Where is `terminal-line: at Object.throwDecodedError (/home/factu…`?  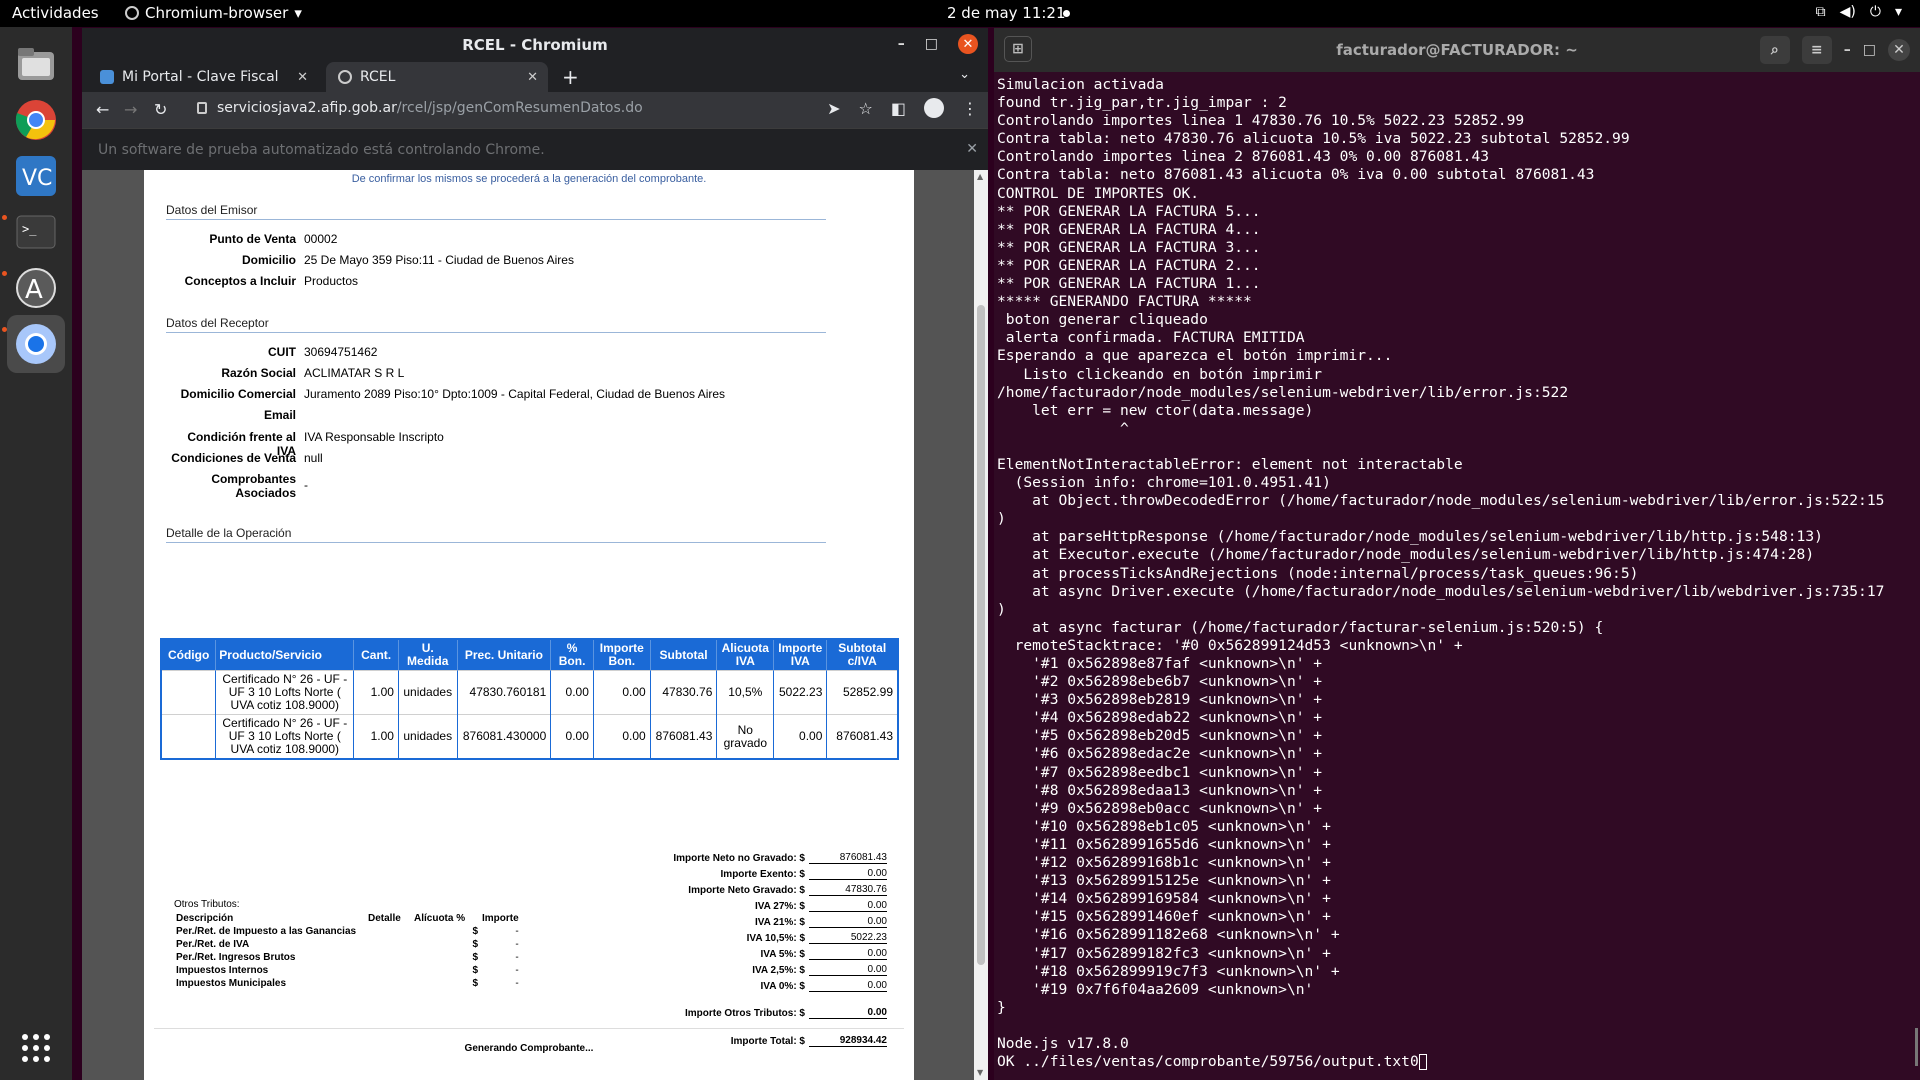
terminal-line: at Object.throwDecodedError (/home/factu… is located at coordinates (1441, 501).